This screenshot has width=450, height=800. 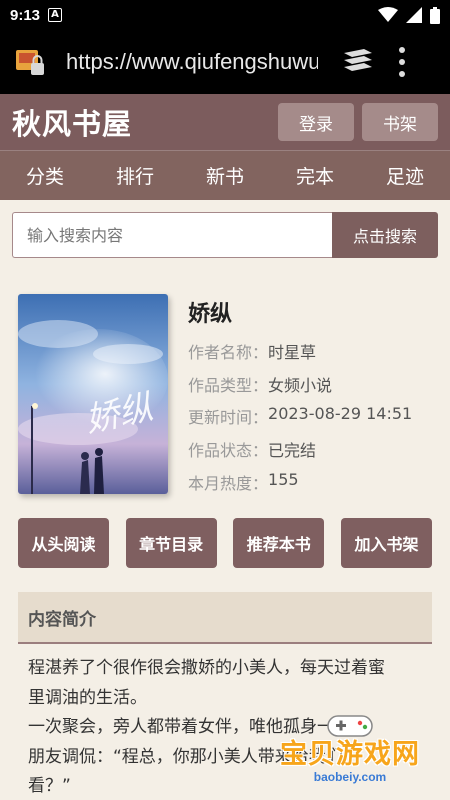 I want to click on login-button: 登录, so click(x=316, y=122).